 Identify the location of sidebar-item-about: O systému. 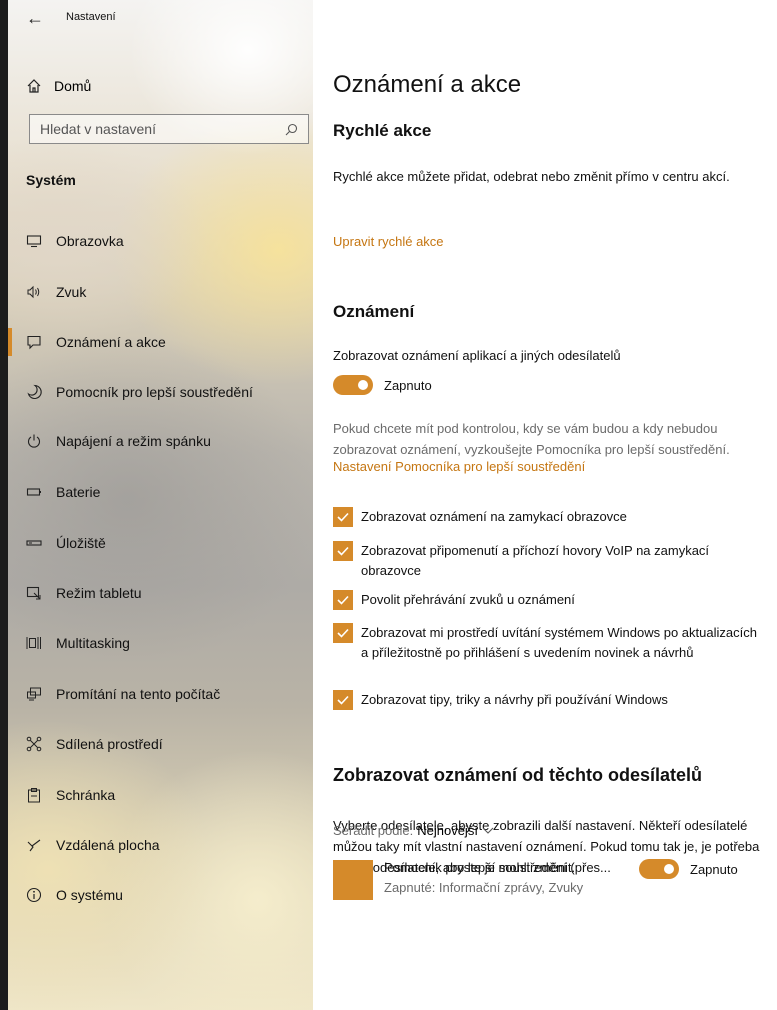
(166, 895).